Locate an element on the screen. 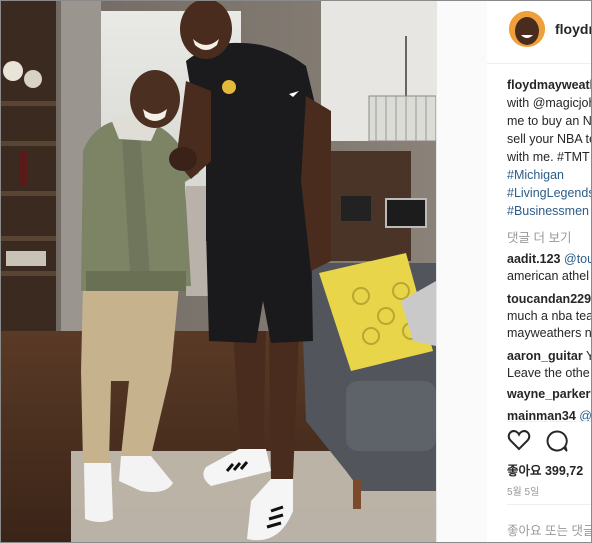 Image resolution: width=592 pixels, height=543 pixels. header-username: floydmayweather is located at coordinates (573, 29).